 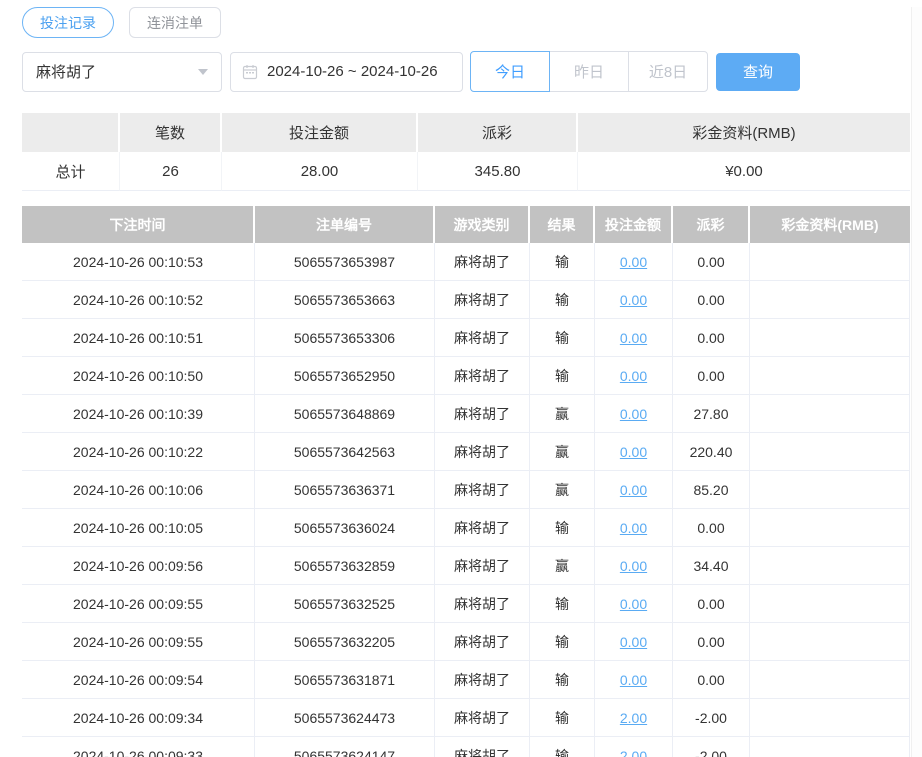 I want to click on cell-order-number: 5065573652950, so click(x=345, y=376).